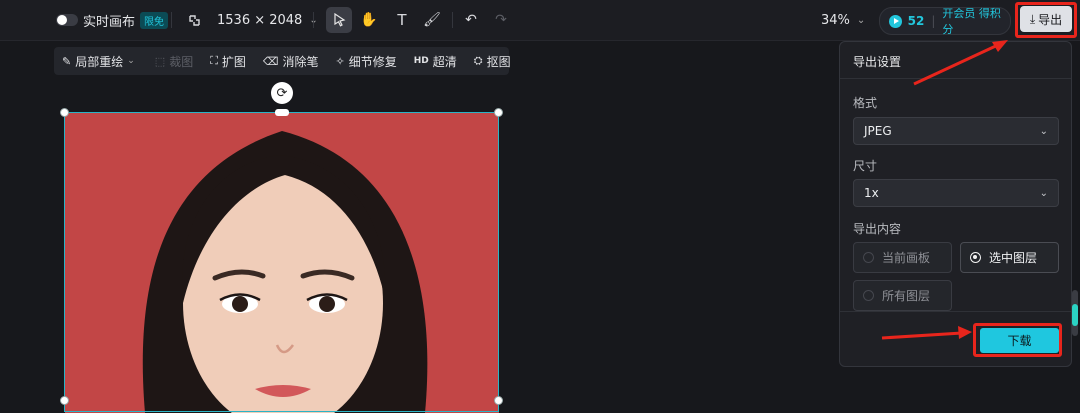 The image size is (1080, 413). I want to click on arrow-to-export, so click(957, 64).